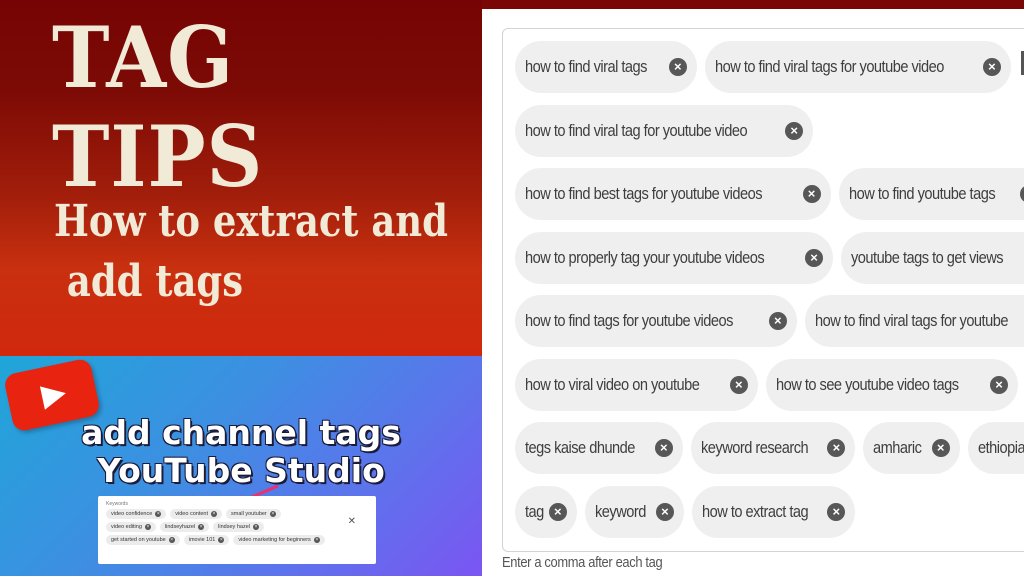  I want to click on tag-chip: ethiopian×, so click(995, 448).